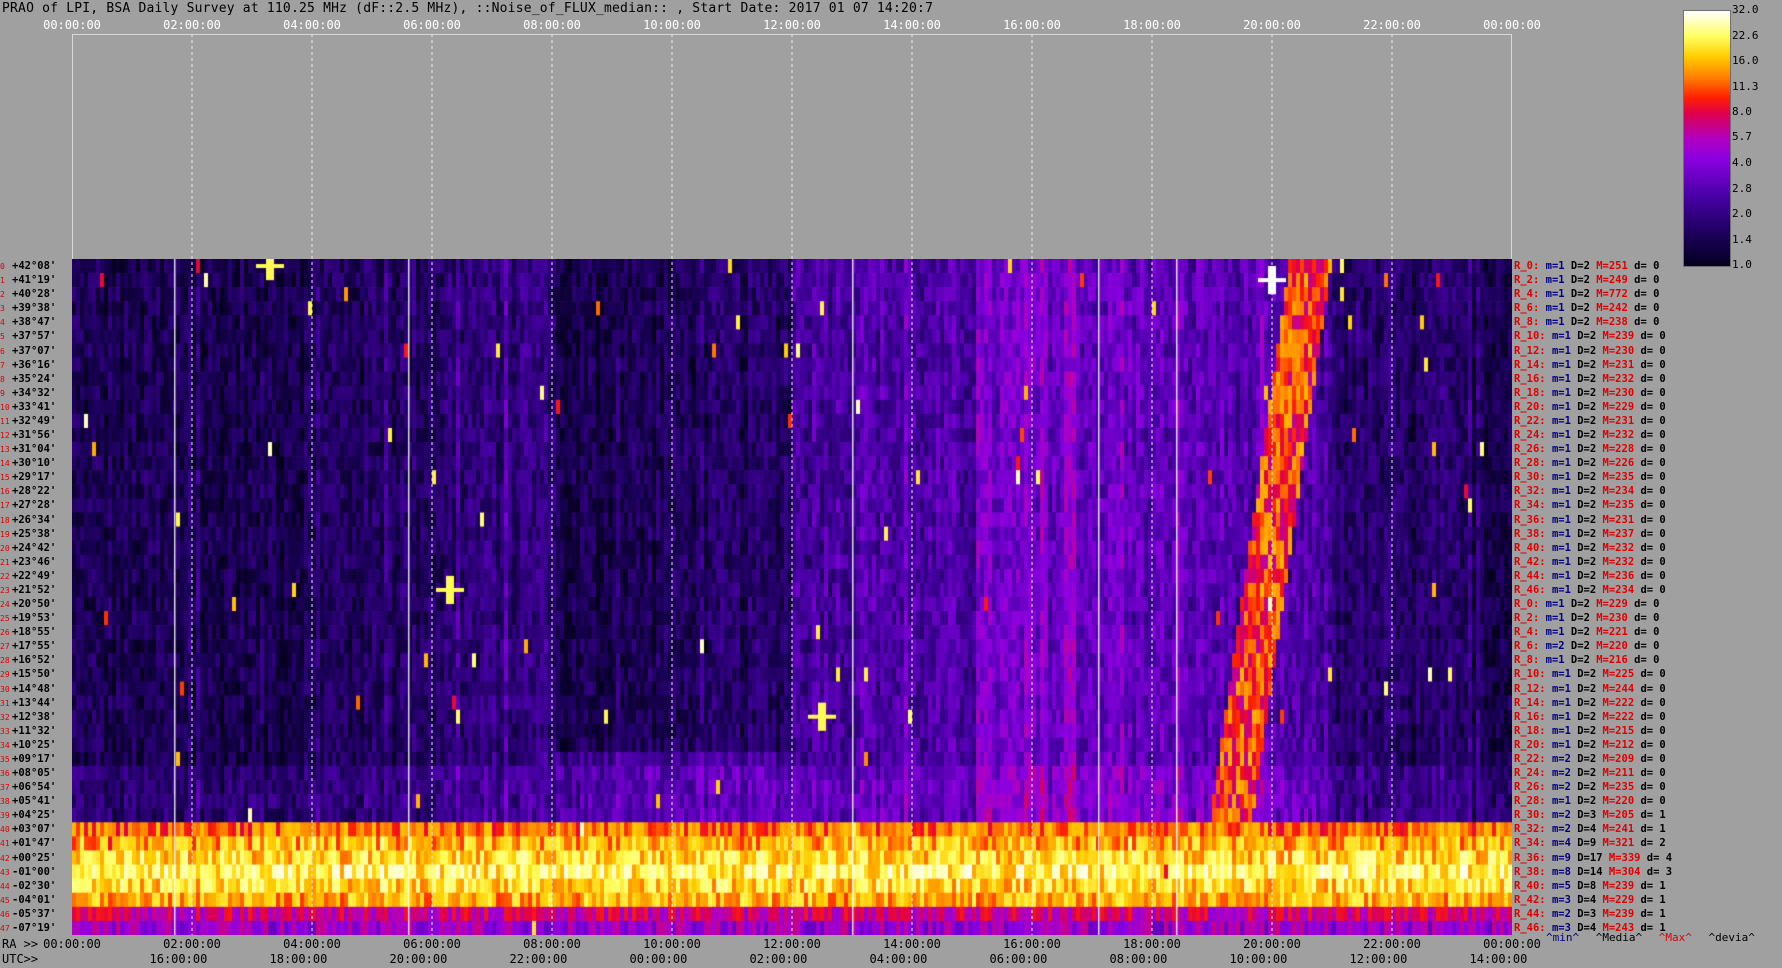 The height and width of the screenshot is (968, 1782). Describe the element at coordinates (1590, 689) in the screenshot. I see `beam-stat-row: R_12: m=1 D=2 M=244 d= 0` at that location.